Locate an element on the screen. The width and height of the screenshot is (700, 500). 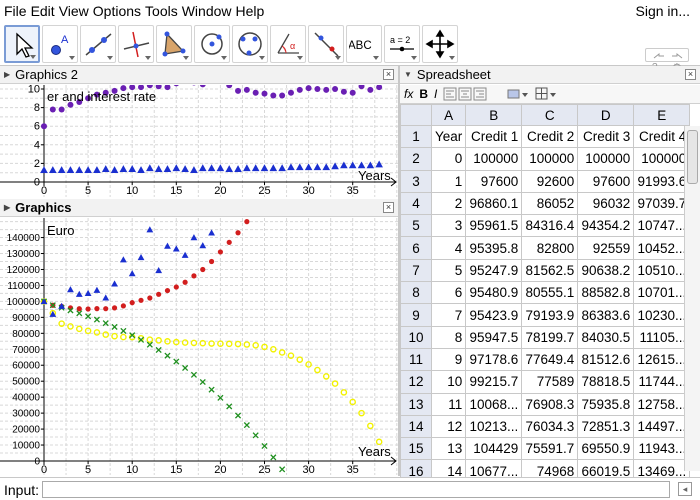
cell: Credit 3 is located at coordinates (606, 136).